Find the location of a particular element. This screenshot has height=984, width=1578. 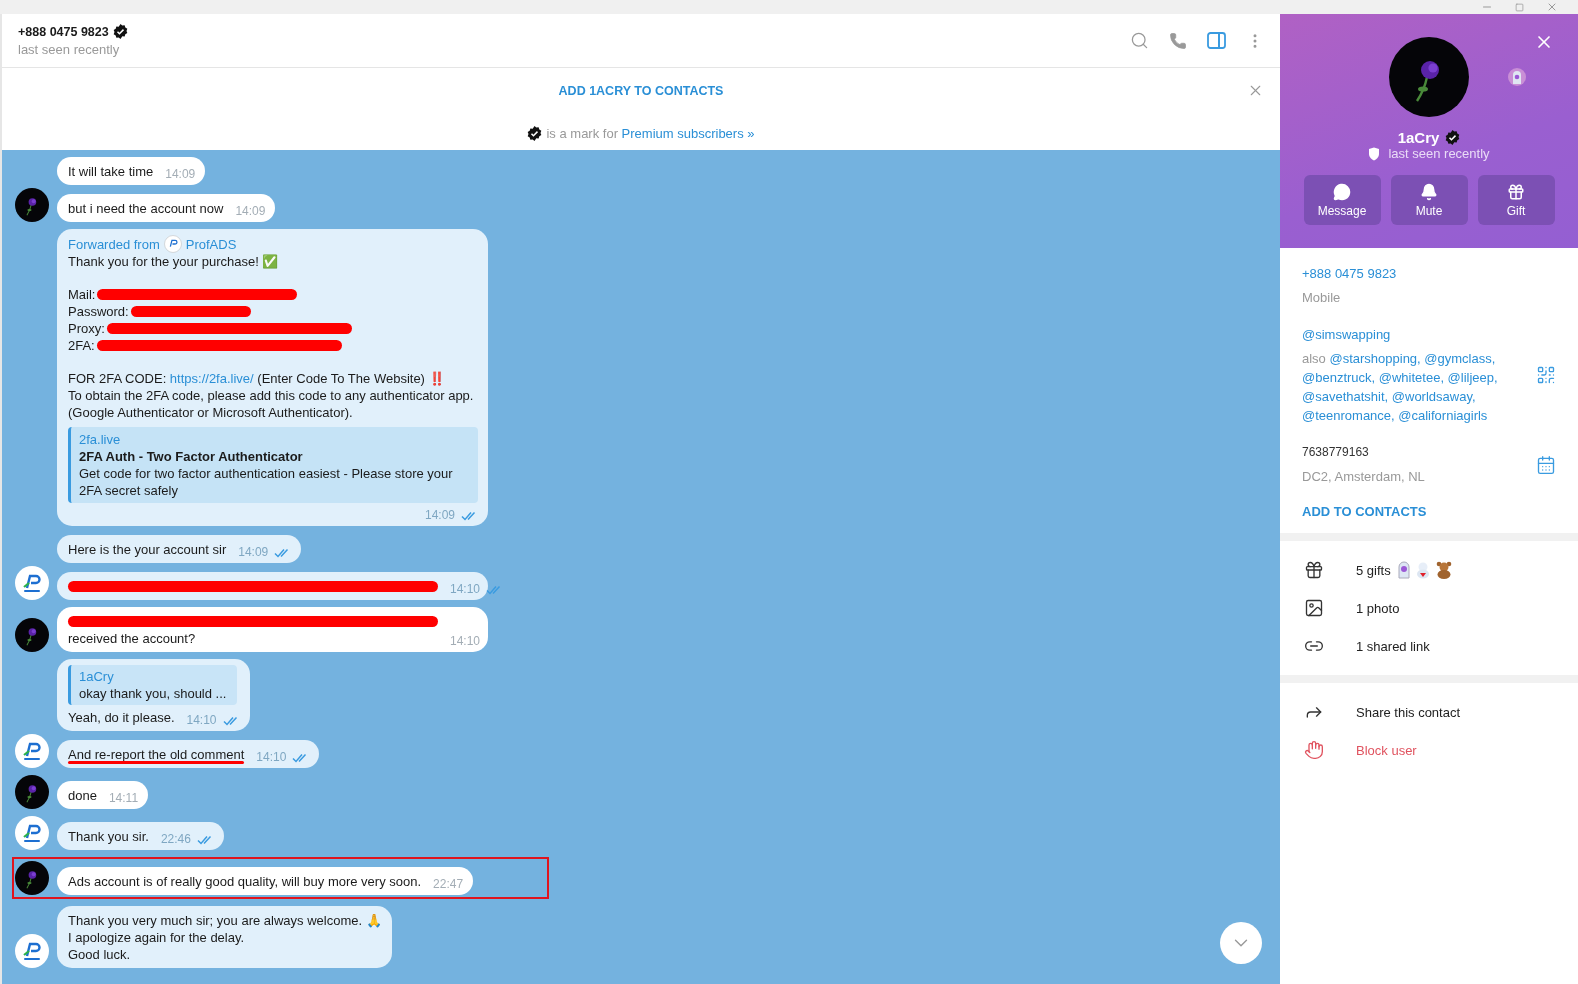

profile-menu-item: Block user is located at coordinates (1429, 750).